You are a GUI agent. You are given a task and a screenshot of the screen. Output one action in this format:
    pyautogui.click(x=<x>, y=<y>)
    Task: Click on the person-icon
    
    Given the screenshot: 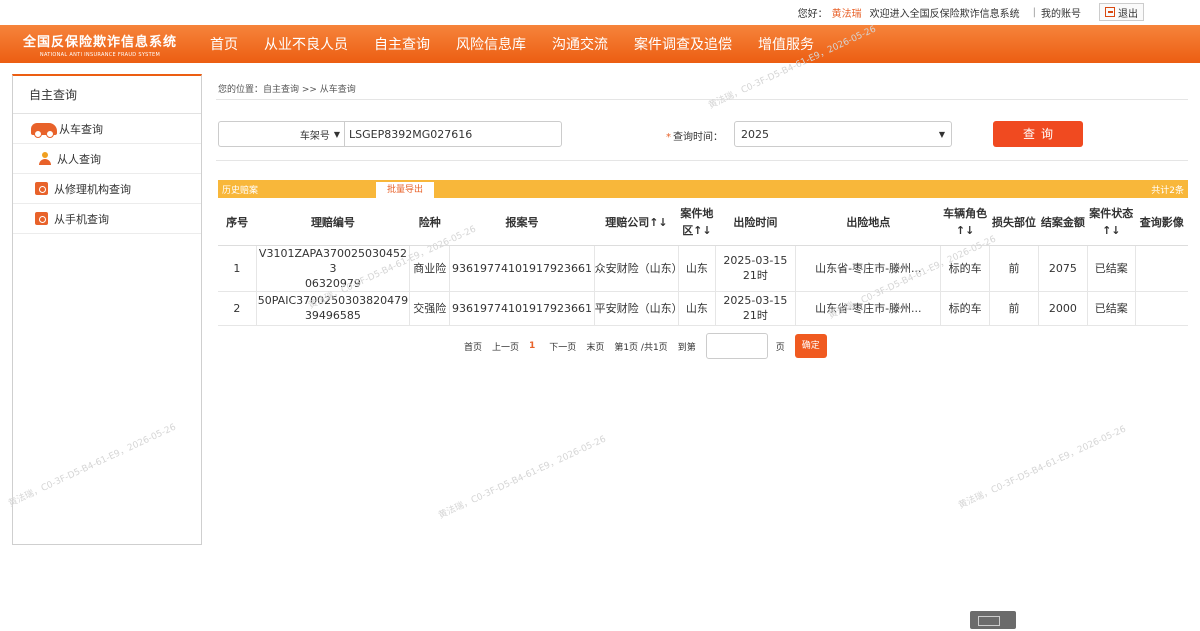 What is the action you would take?
    pyautogui.click(x=45, y=158)
    